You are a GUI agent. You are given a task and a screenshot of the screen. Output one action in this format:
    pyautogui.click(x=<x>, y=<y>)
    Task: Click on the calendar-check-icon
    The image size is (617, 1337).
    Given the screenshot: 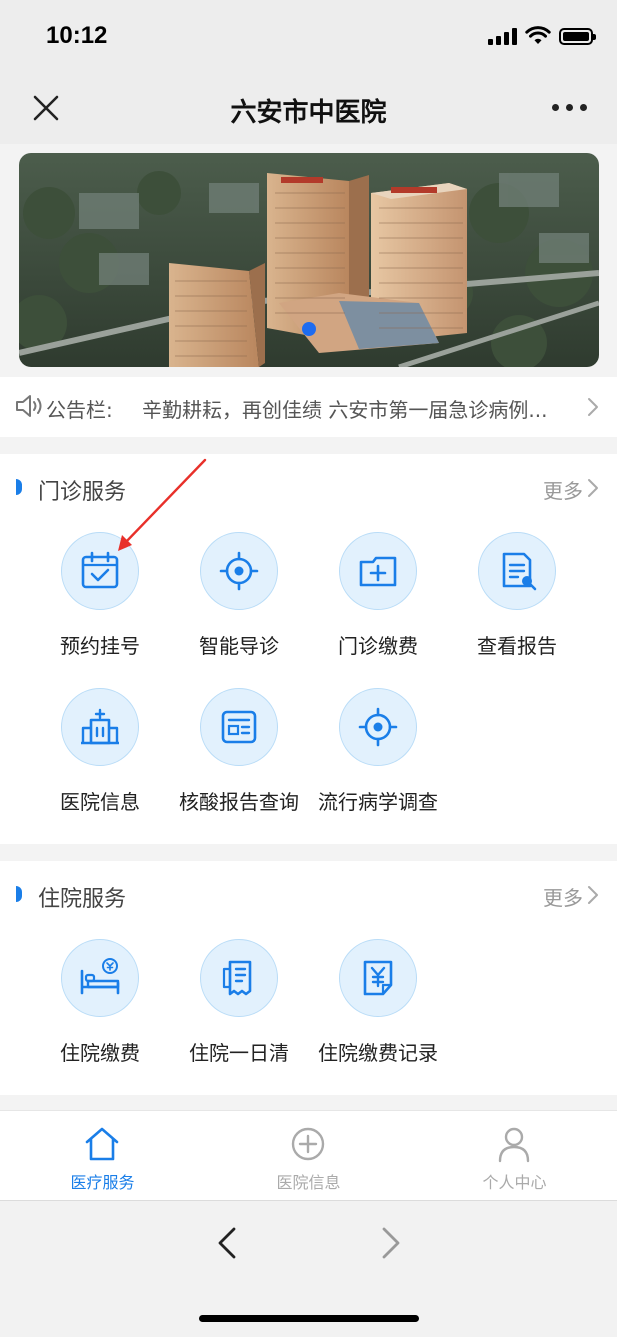 What is the action you would take?
    pyautogui.click(x=100, y=570)
    